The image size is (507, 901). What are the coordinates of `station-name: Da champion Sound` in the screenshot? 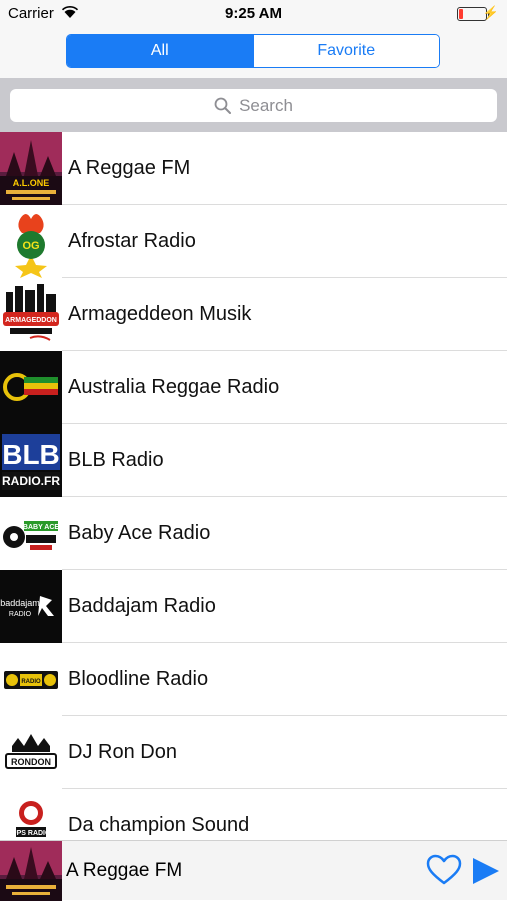 It's located at (159, 825).